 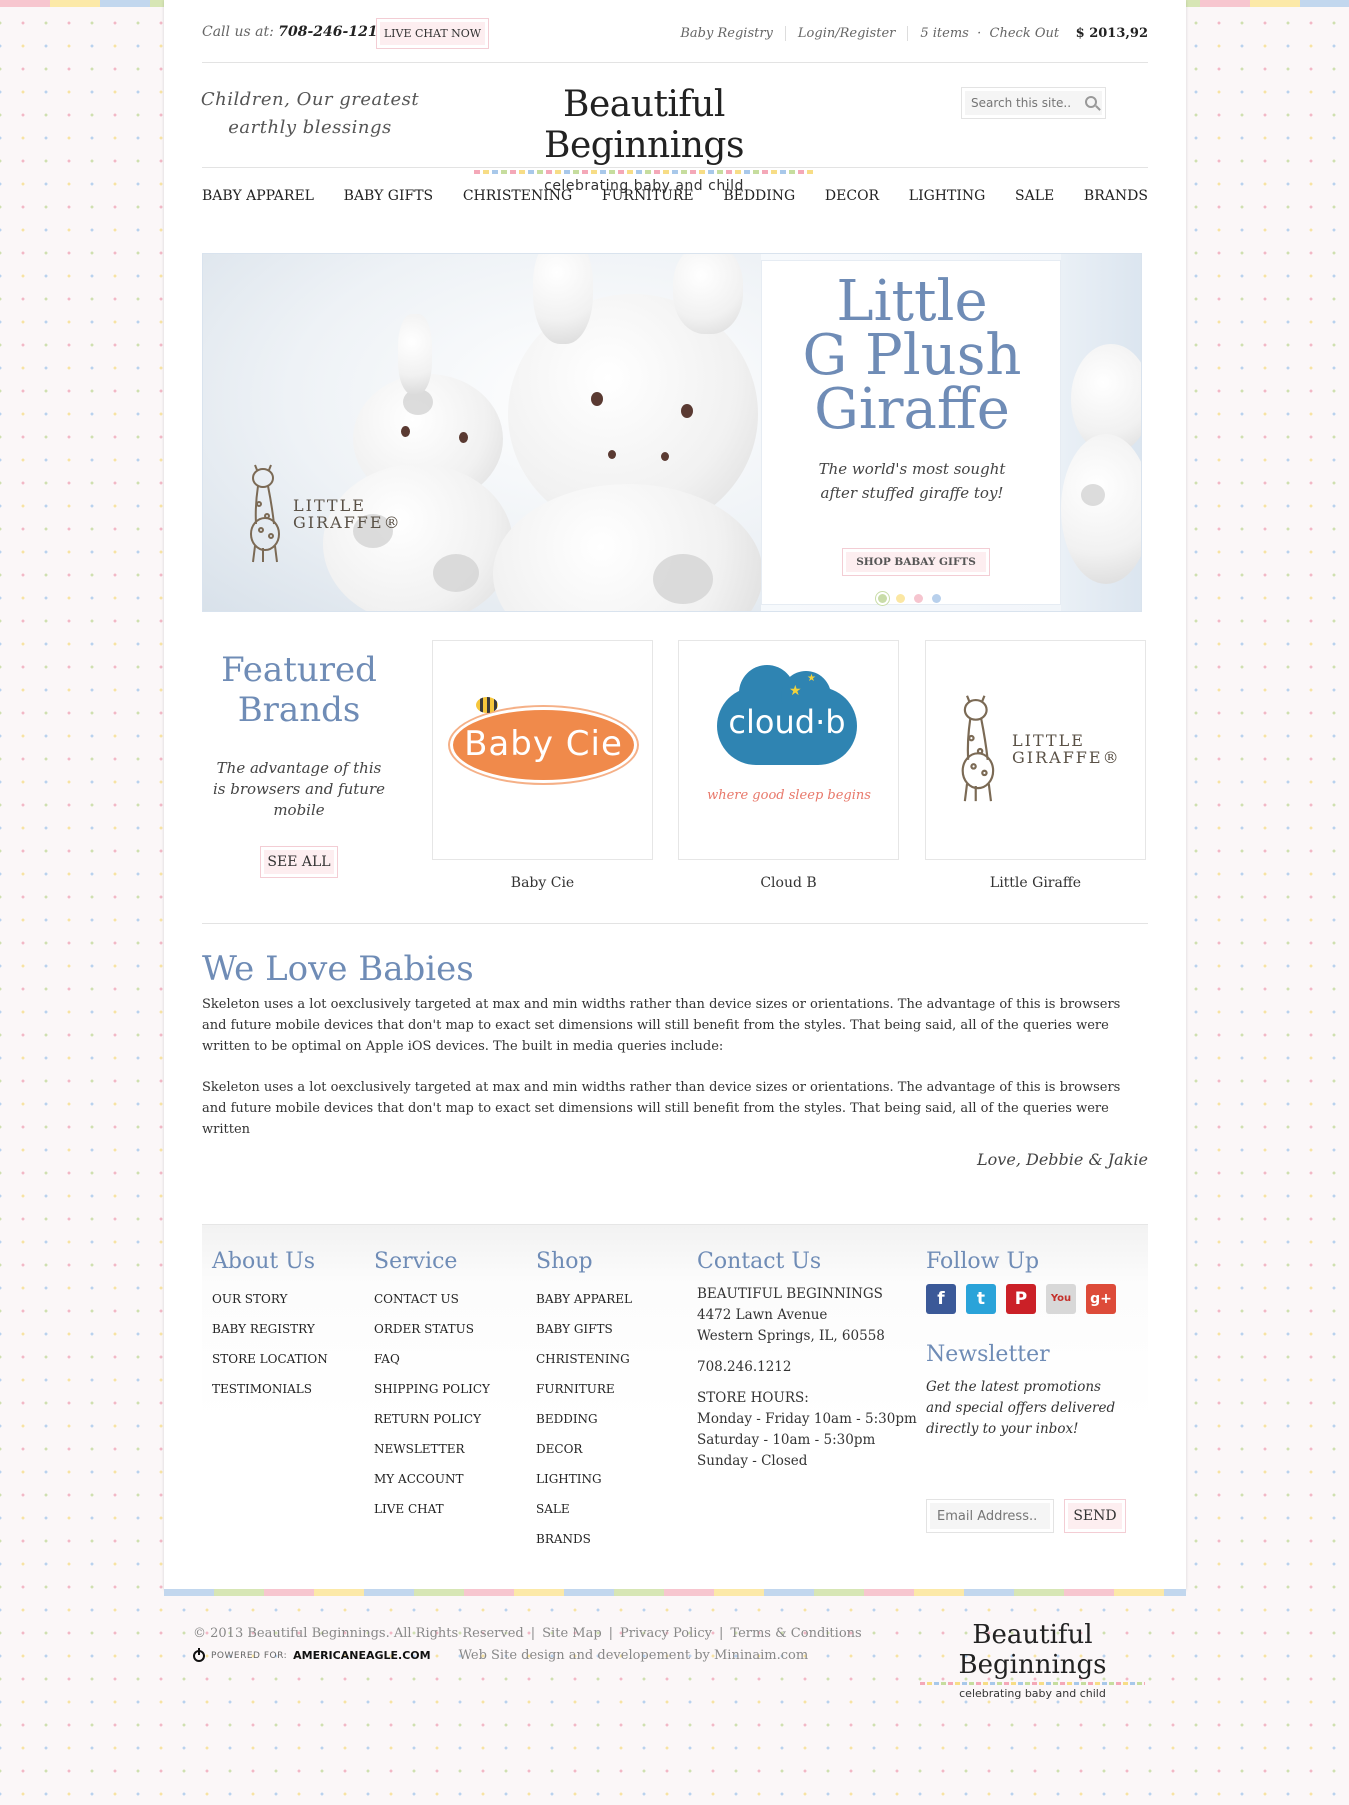 I want to click on footer-about-title: About Us, so click(x=264, y=1261).